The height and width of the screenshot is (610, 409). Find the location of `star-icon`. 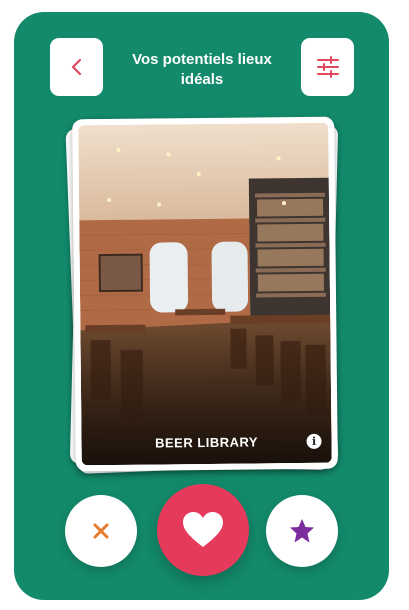

star-icon is located at coordinates (302, 531).